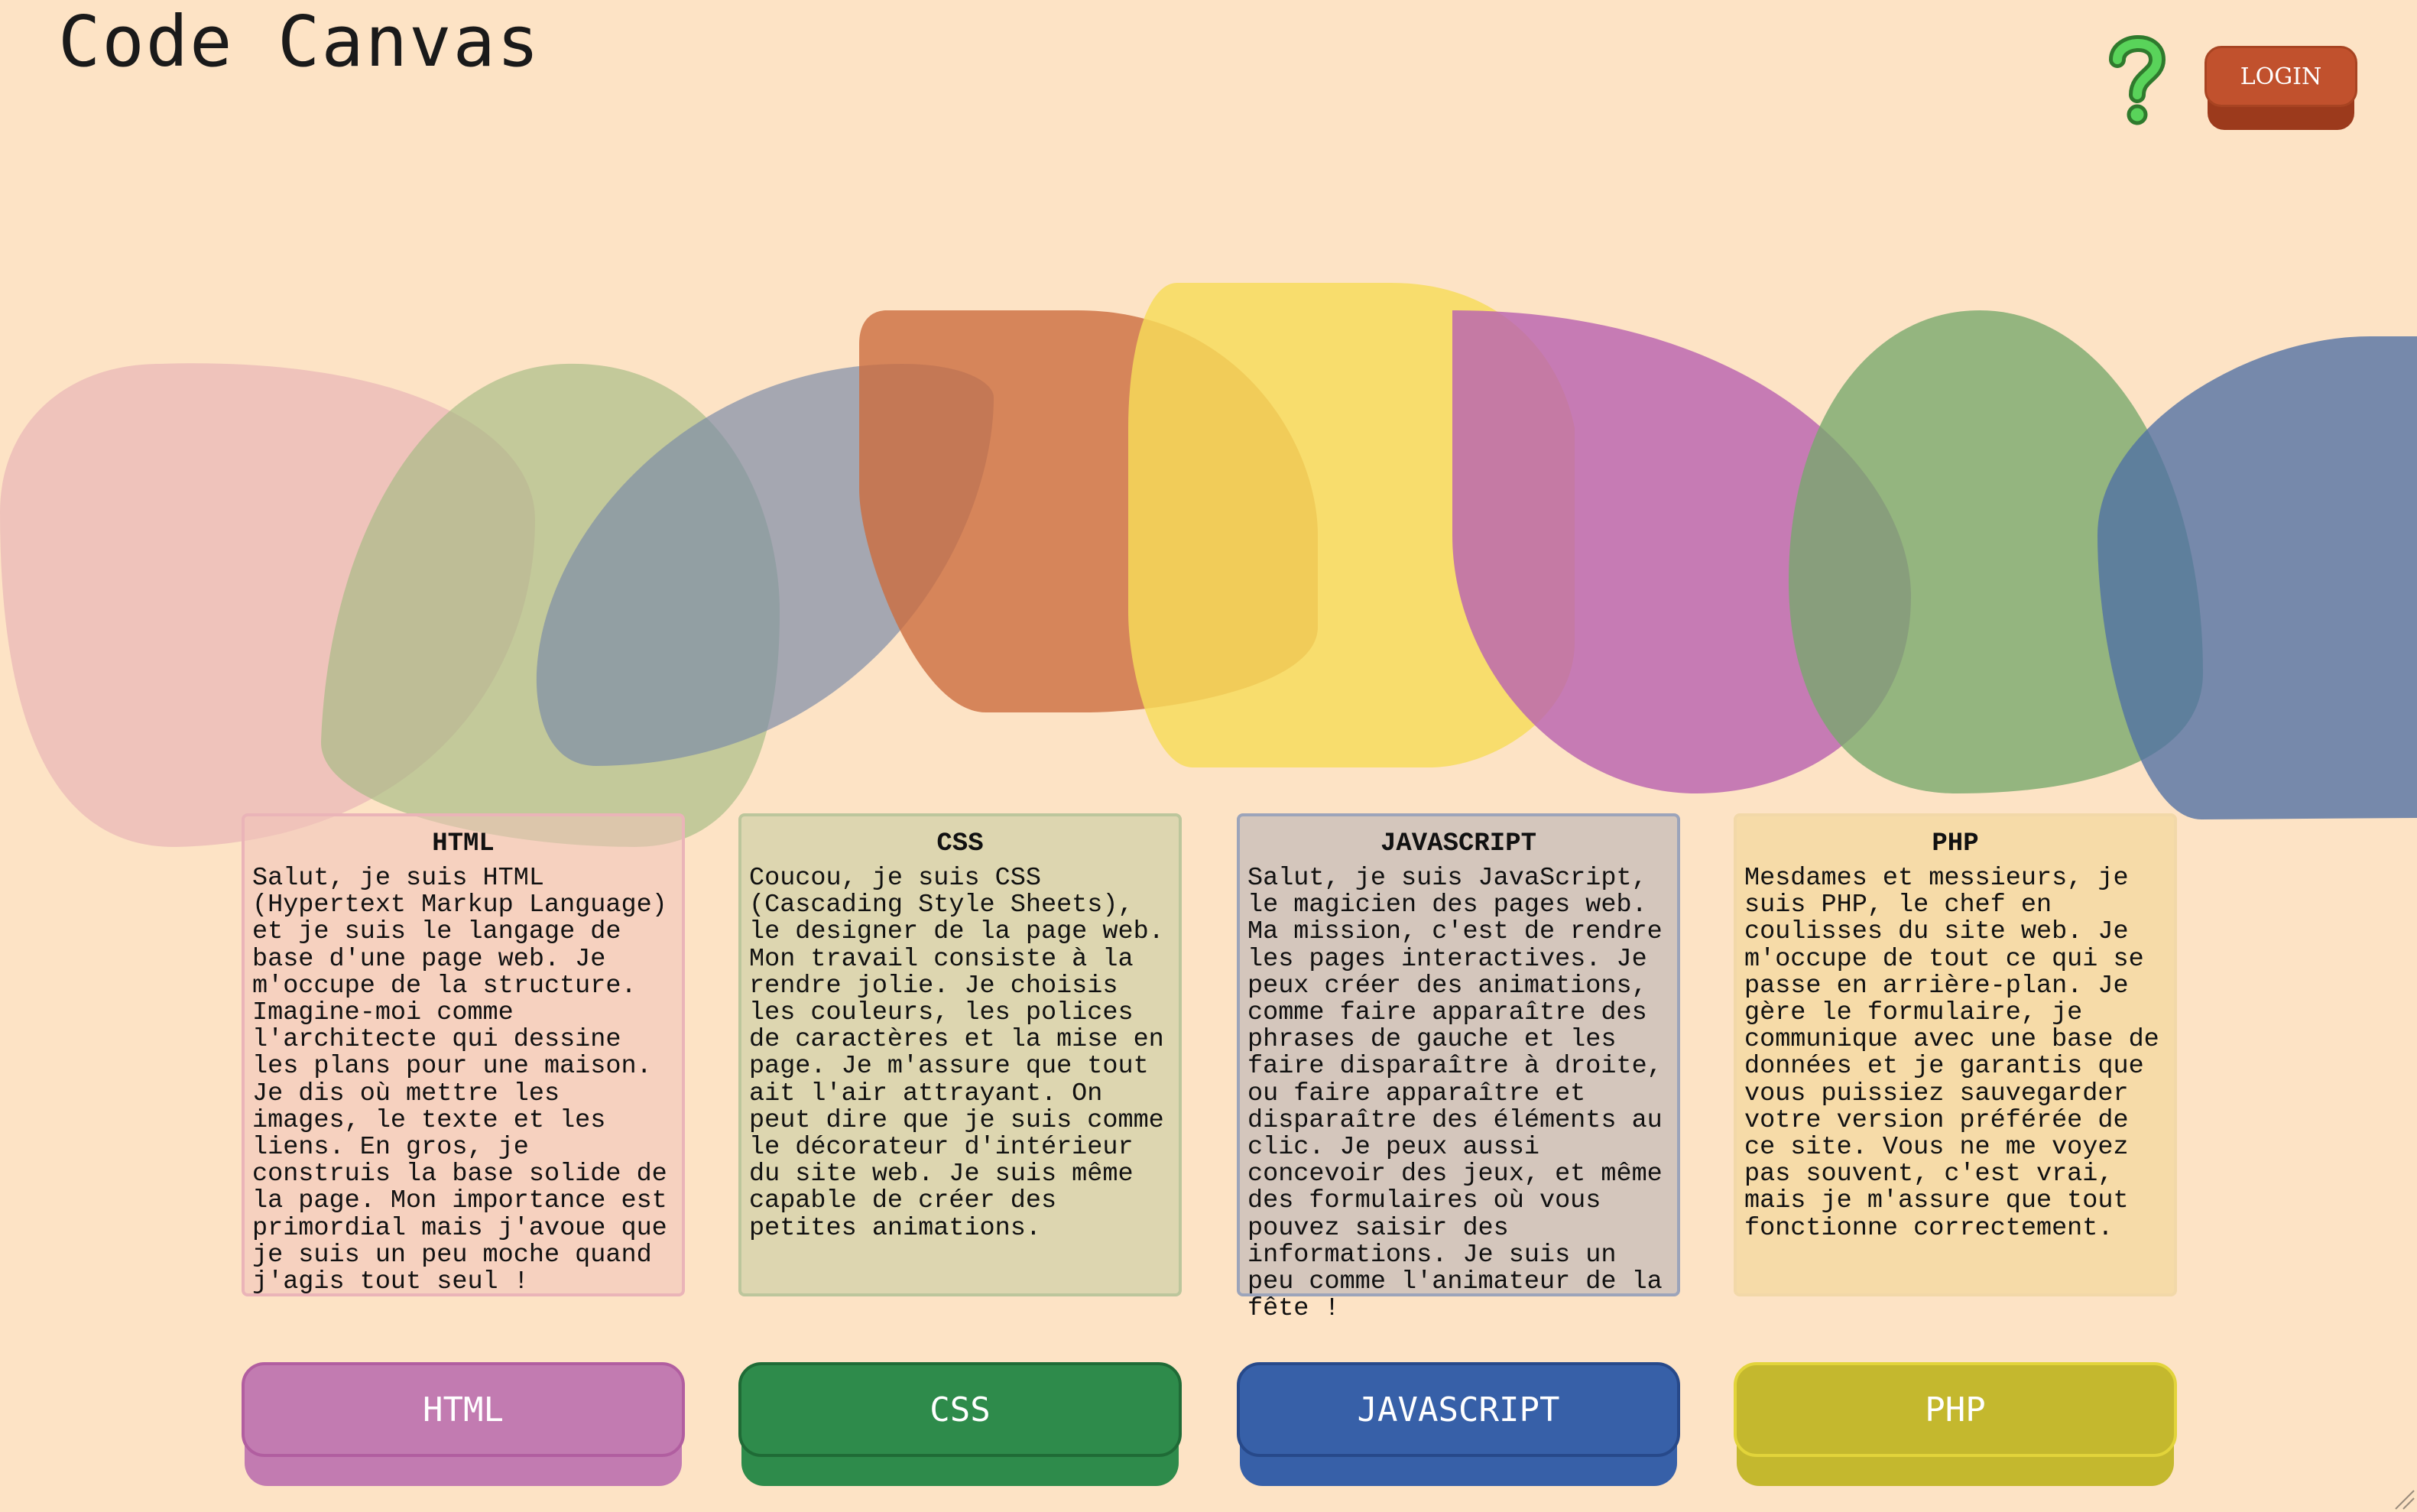 This screenshot has height=1512, width=2417. I want to click on html-button: HTML, so click(464, 1425).